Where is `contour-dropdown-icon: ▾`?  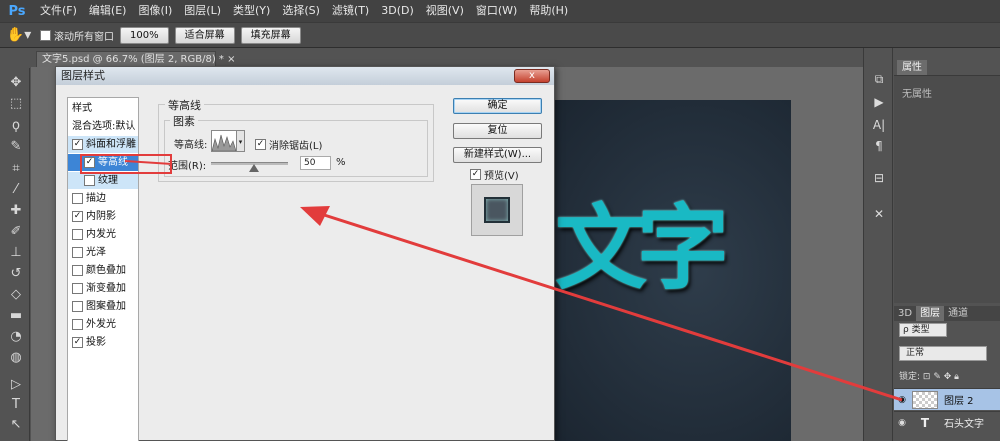
contour-dropdown-icon: ▾ is located at coordinates (241, 141).